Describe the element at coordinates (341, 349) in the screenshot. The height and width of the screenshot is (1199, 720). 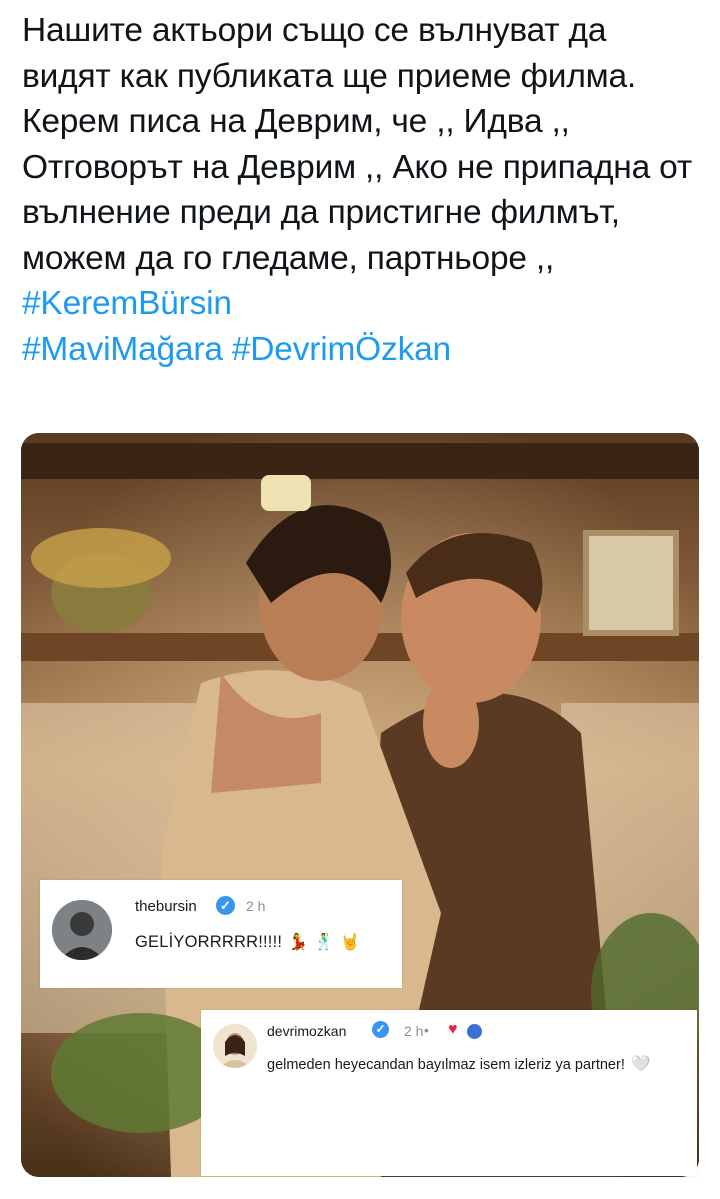
I see `hashtag-devrimozkan: #DevrimÖzkan` at that location.